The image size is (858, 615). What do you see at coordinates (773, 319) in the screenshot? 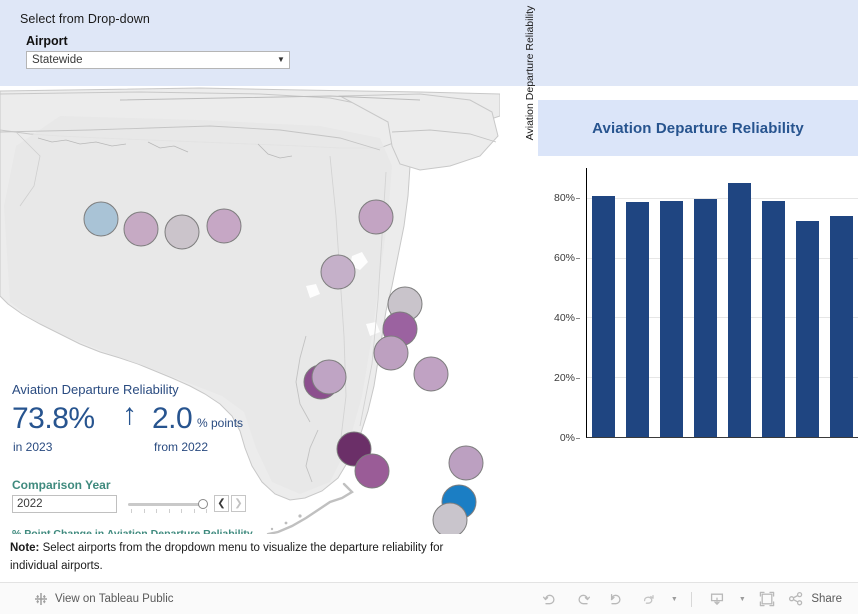
I see `bar-2021` at bounding box center [773, 319].